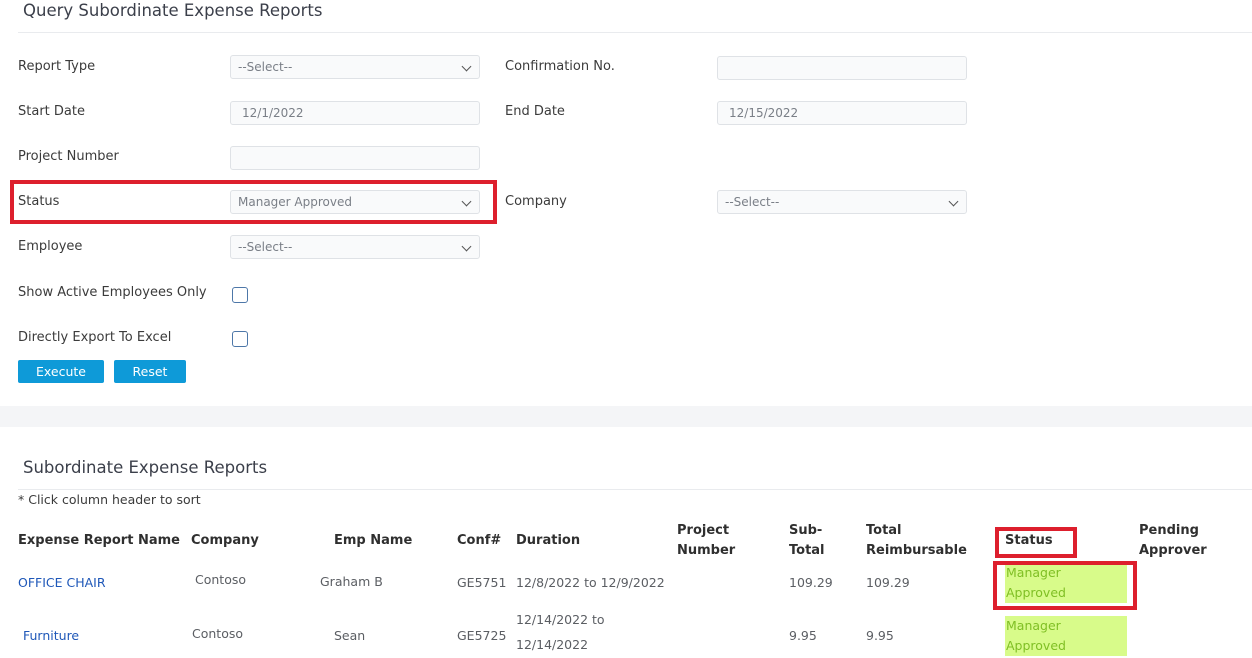  I want to click on col-header-expense-report-name: Expense Report Name, so click(99, 541).